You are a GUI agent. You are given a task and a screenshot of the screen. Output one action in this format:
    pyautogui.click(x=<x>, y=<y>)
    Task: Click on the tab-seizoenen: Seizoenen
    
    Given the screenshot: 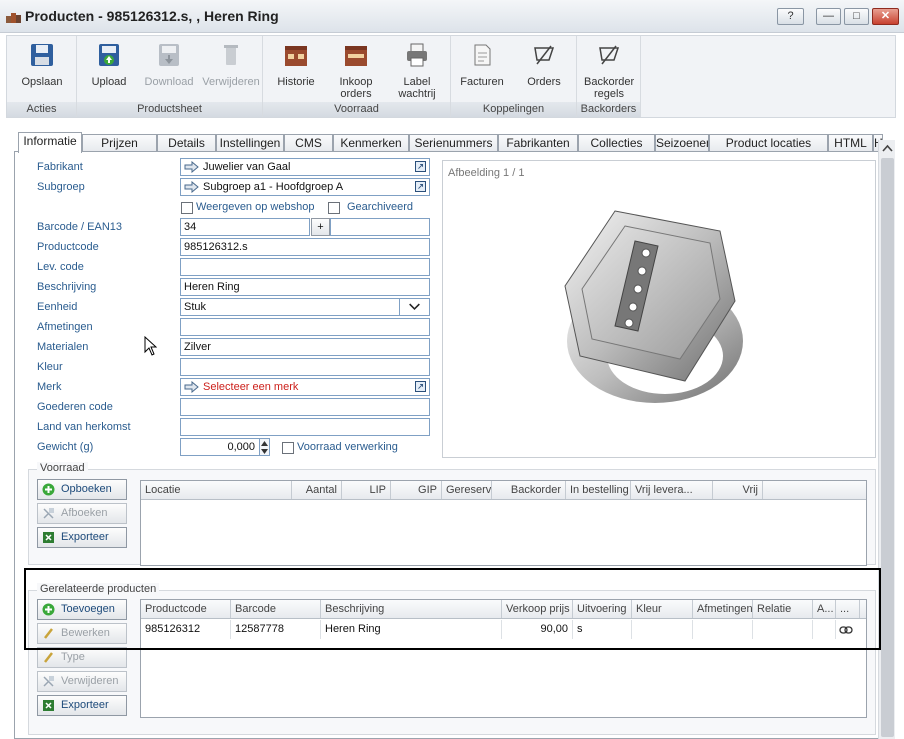 What is the action you would take?
    pyautogui.click(x=682, y=143)
    